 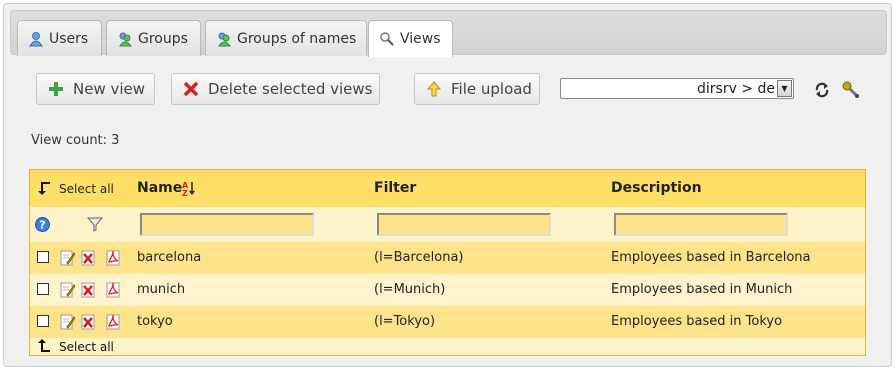 I want to click on tab-groups: Groups, so click(x=153, y=38).